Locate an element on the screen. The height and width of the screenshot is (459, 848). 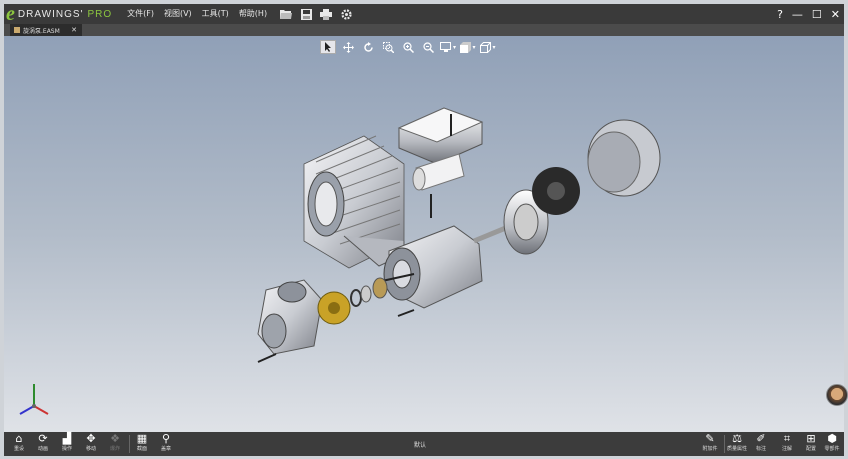
stamp-button: ⚲ 盖章 is located at coordinates (166, 444).